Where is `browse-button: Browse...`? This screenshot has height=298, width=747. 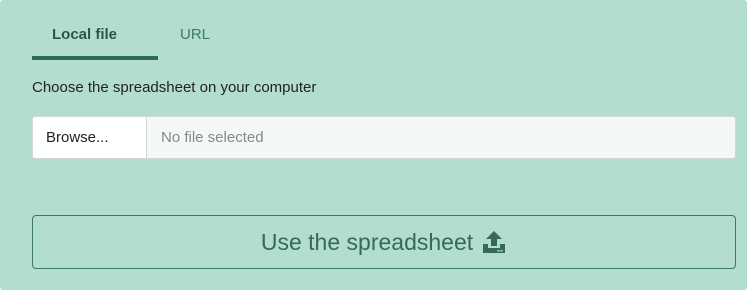
browse-button: Browse... is located at coordinates (90, 137).